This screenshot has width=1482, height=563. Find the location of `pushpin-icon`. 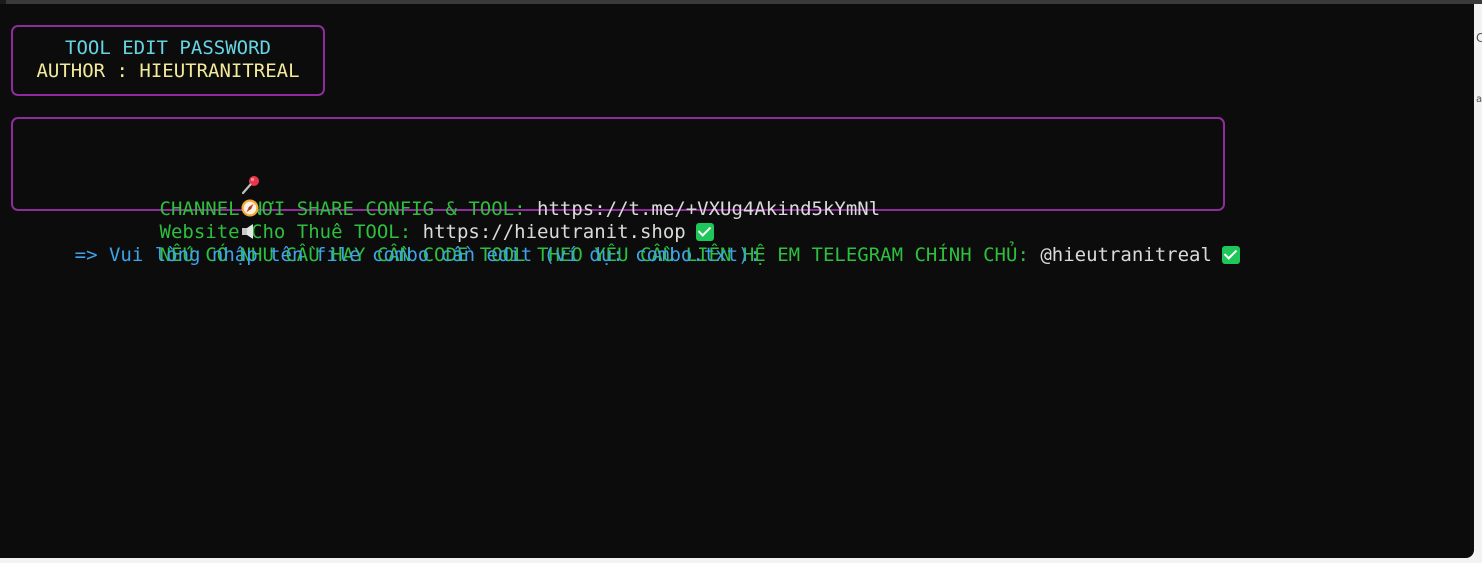

pushpin-icon is located at coordinates (192, 173).